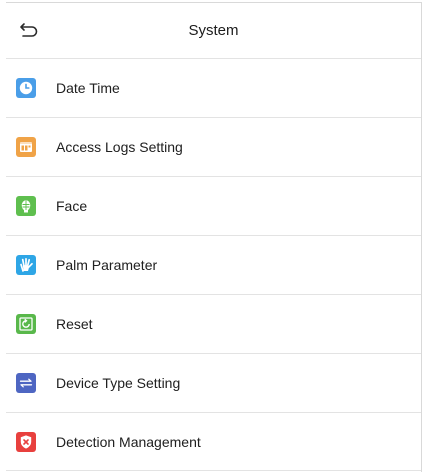 This screenshot has height=476, width=425. I want to click on face-icon, so click(26, 206).